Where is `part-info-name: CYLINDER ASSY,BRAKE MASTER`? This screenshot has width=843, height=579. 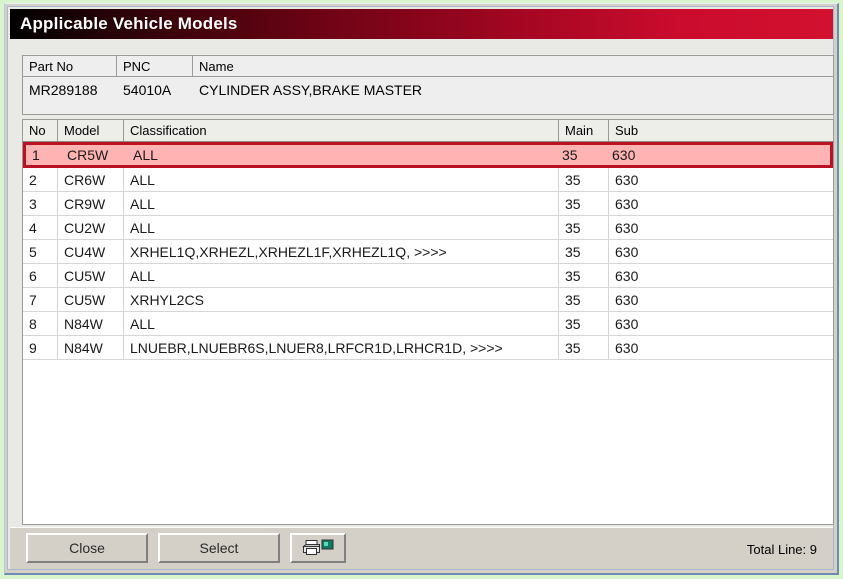 part-info-name: CYLINDER ASSY,BRAKE MASTER is located at coordinates (311, 90).